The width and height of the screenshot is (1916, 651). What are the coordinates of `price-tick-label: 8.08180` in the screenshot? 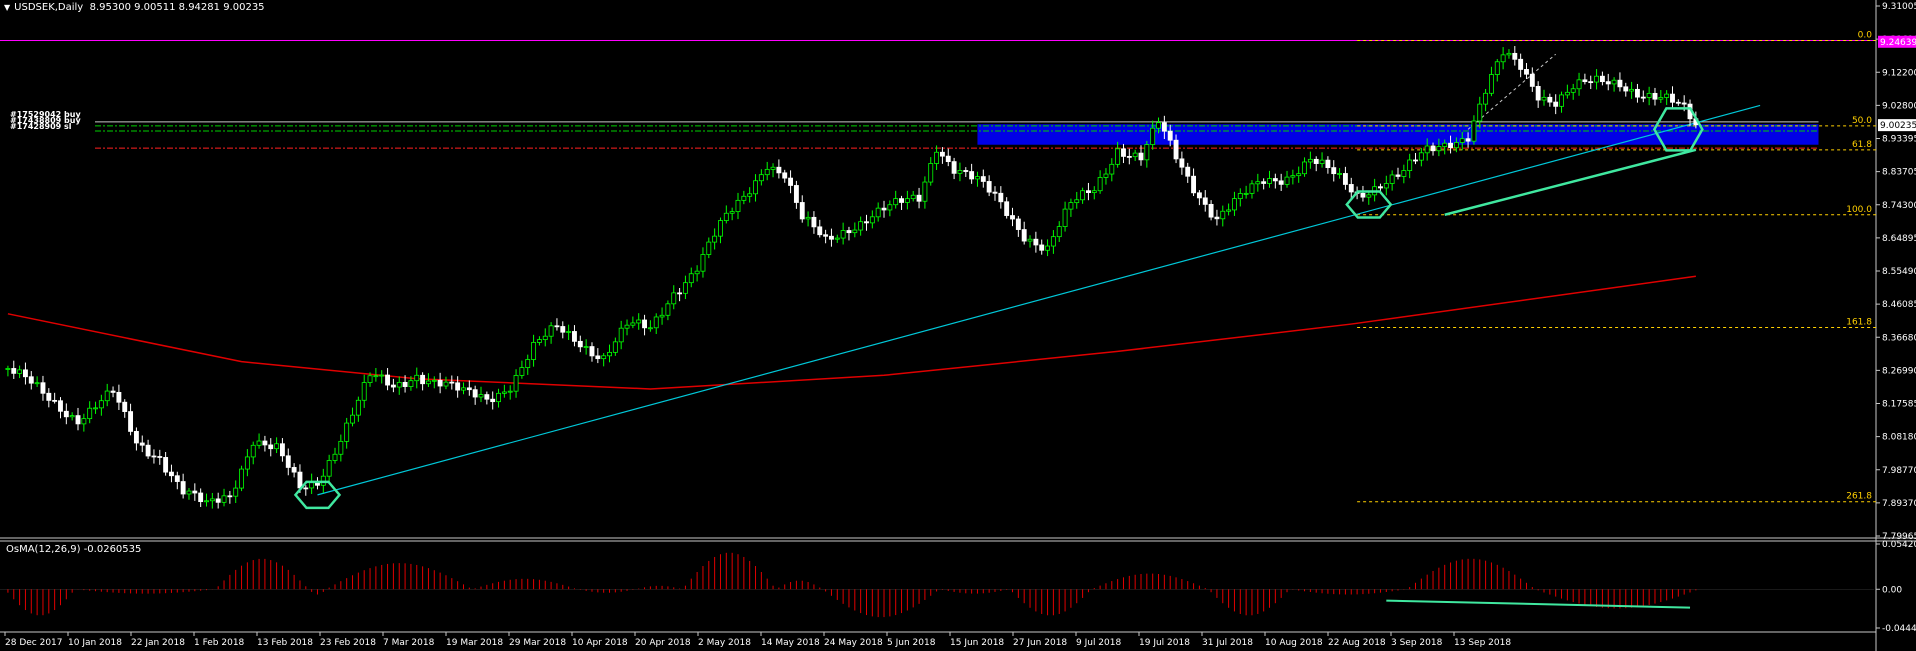 It's located at (1899, 438).